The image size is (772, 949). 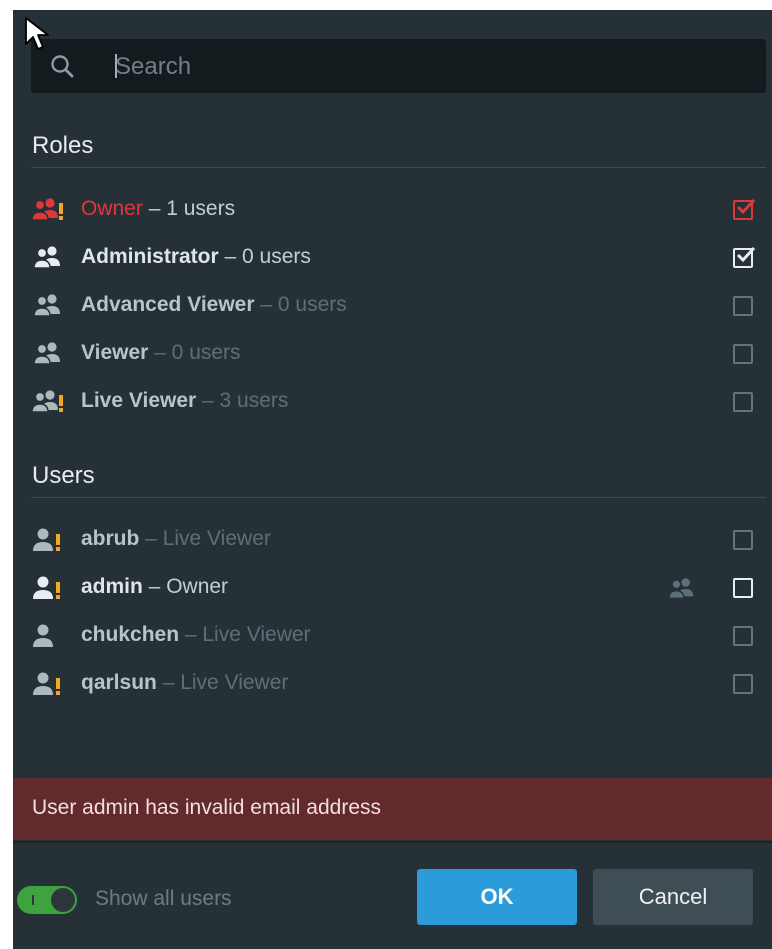 What do you see at coordinates (119, 682) in the screenshot?
I see `user-name: qarlsun` at bounding box center [119, 682].